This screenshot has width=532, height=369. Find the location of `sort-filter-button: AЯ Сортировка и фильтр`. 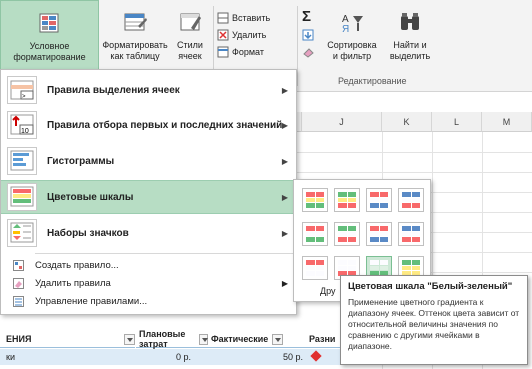

sort-filter-button: AЯ Сортировка и фильтр is located at coordinates (352, 36).